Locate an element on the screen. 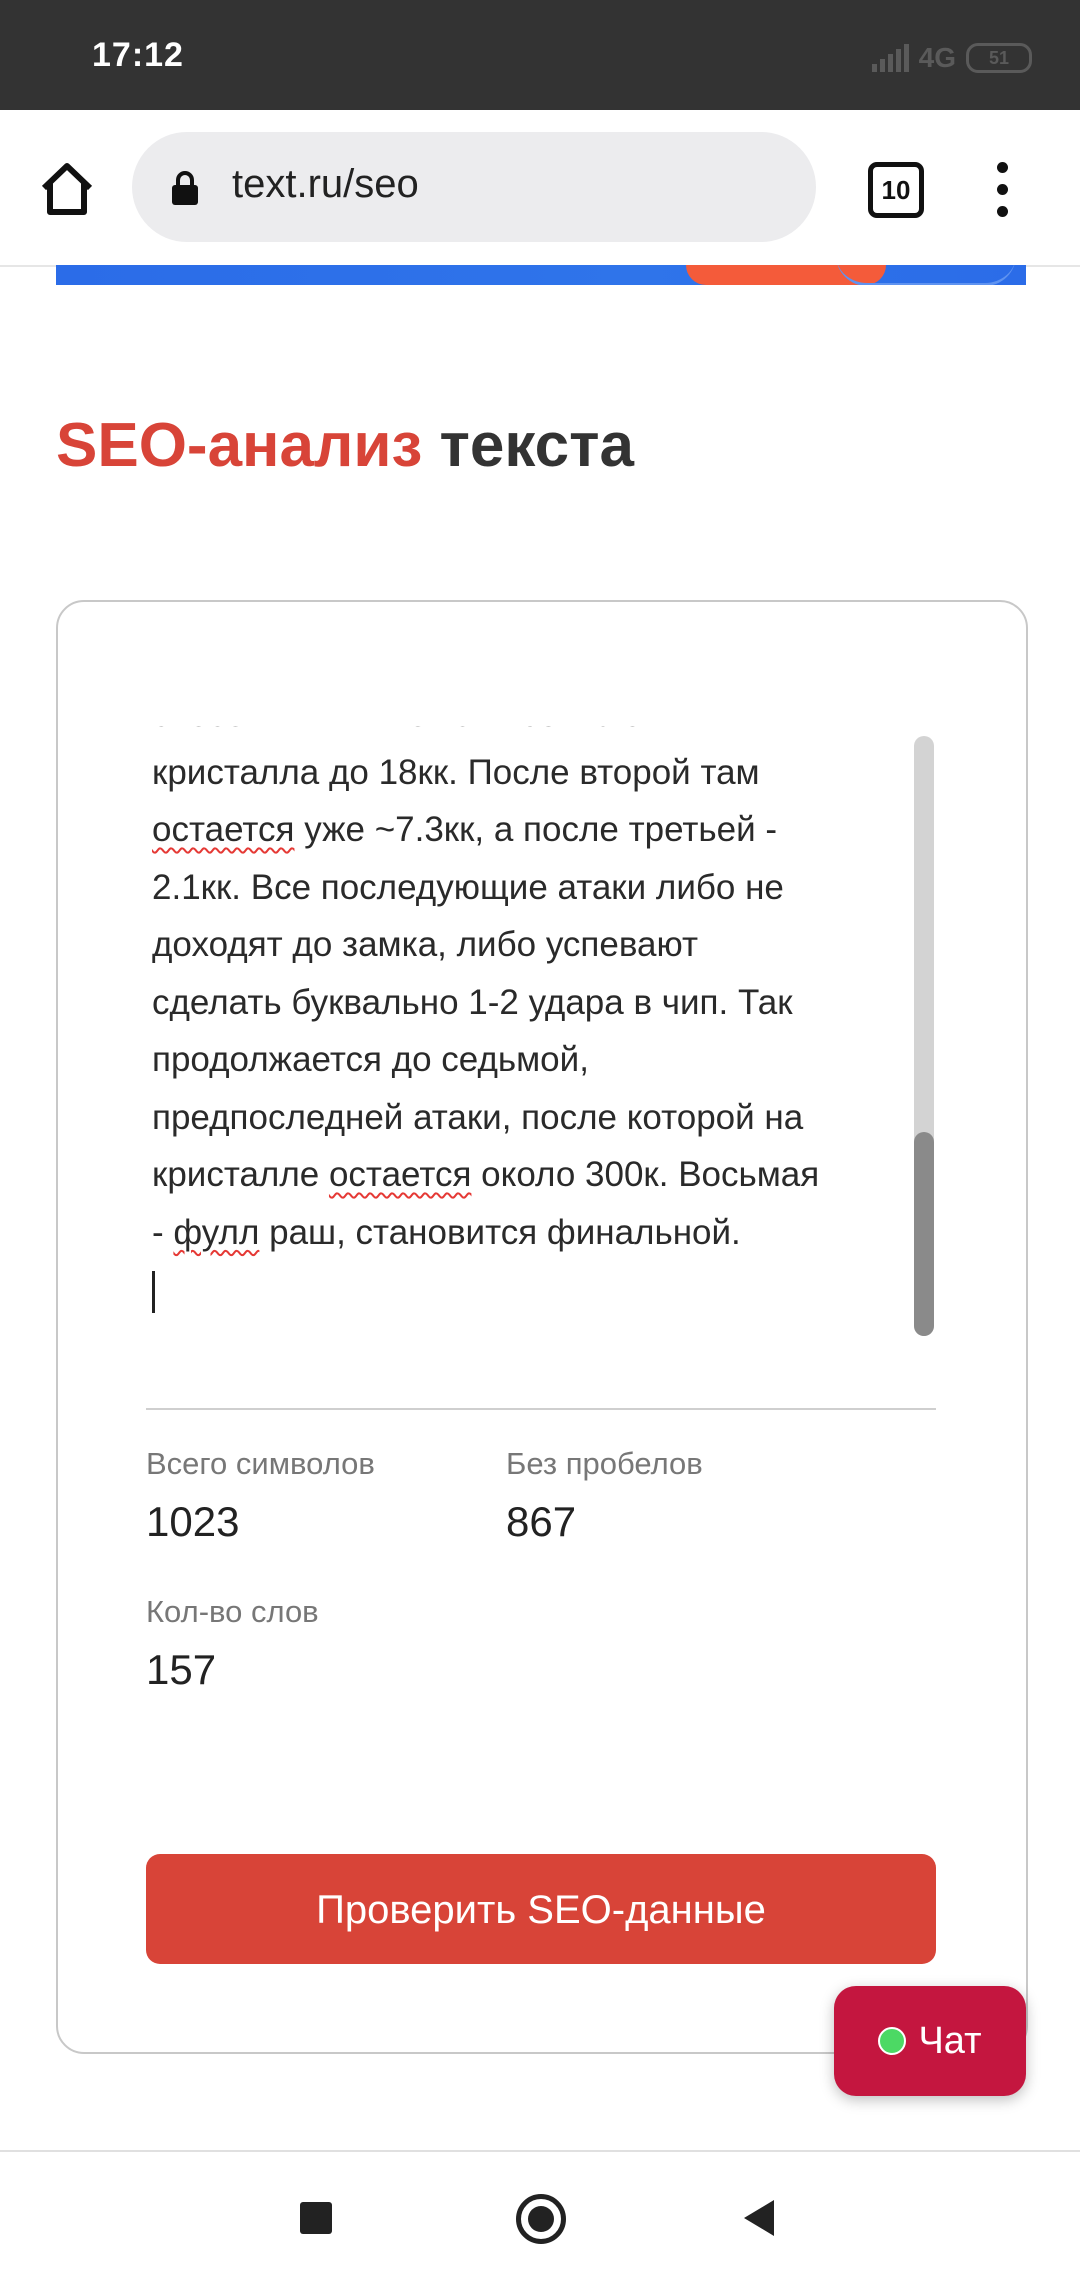 The image size is (1080, 2282). system-nav-bar is located at coordinates (540, 2216).